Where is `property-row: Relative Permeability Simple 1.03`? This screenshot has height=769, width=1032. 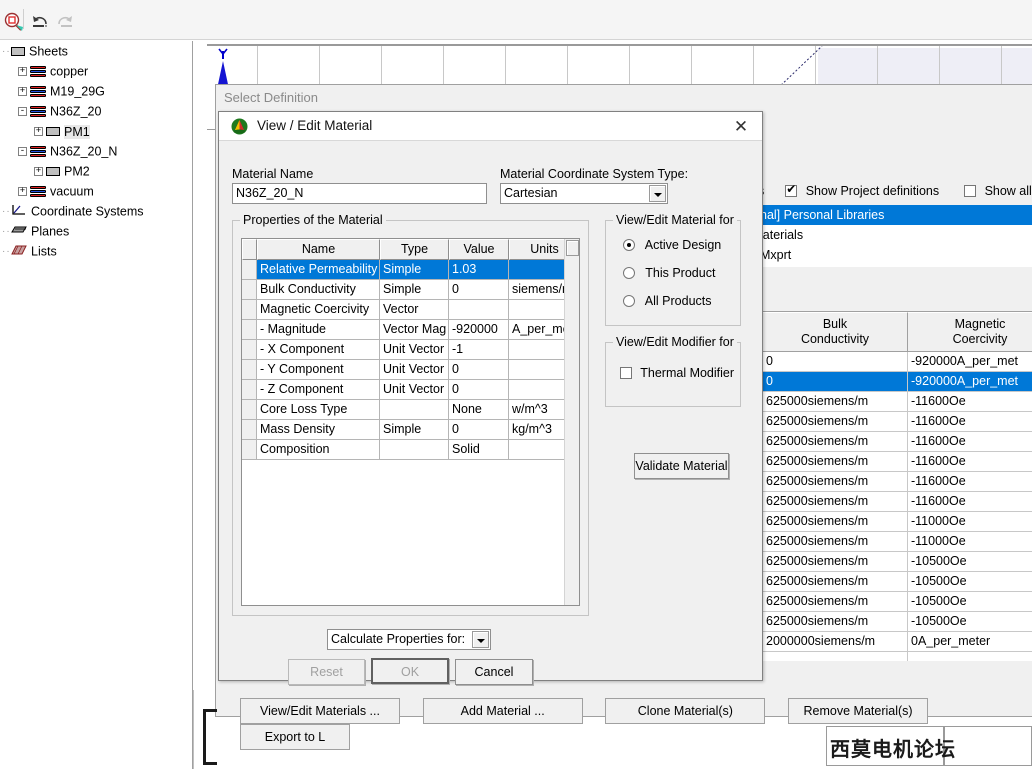 property-row: Relative Permeability Simple 1.03 is located at coordinates (410, 270).